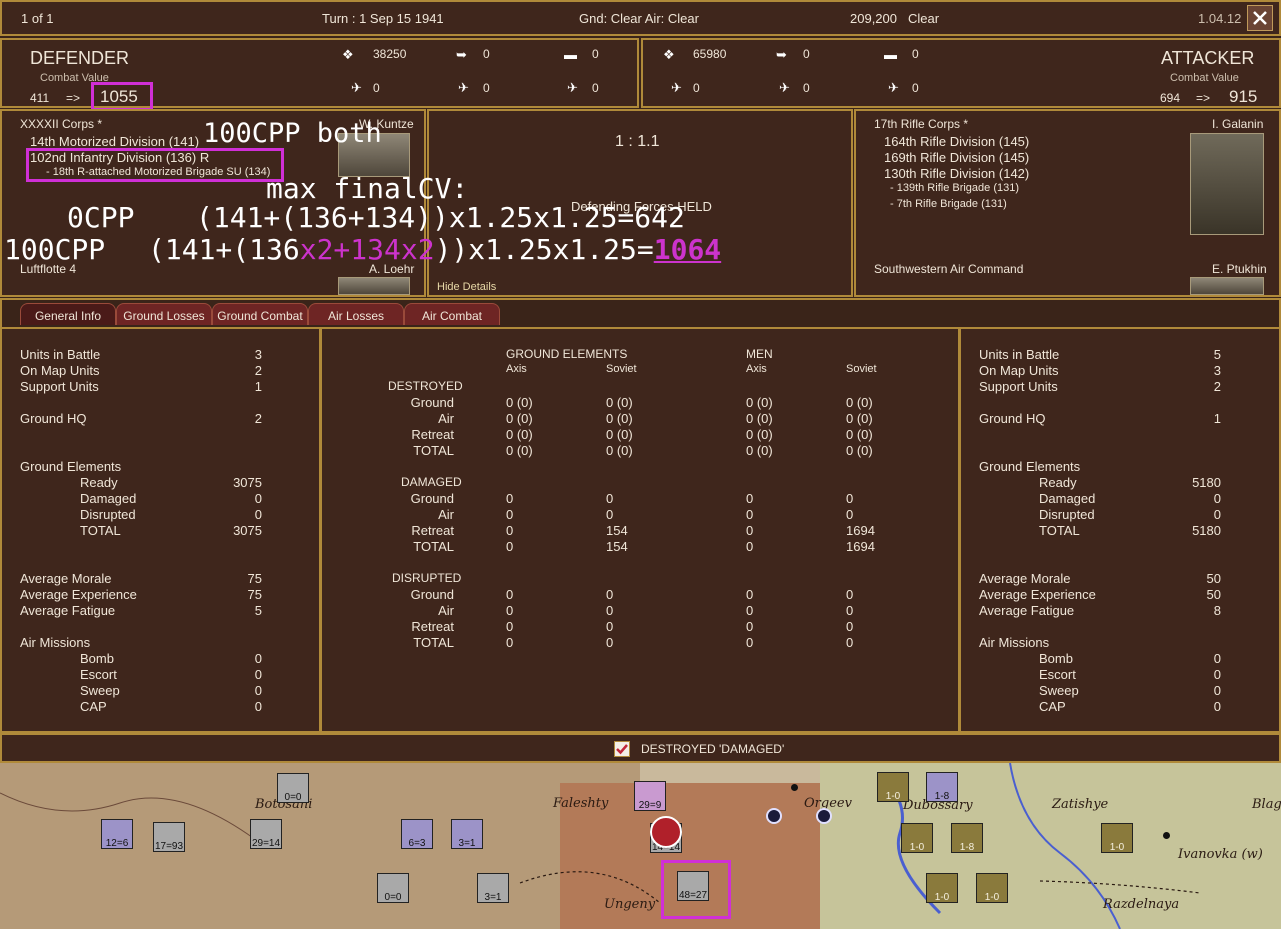  Describe the element at coordinates (1027, 610) in the screenshot. I see `stat-label: Average Fatigue` at that location.